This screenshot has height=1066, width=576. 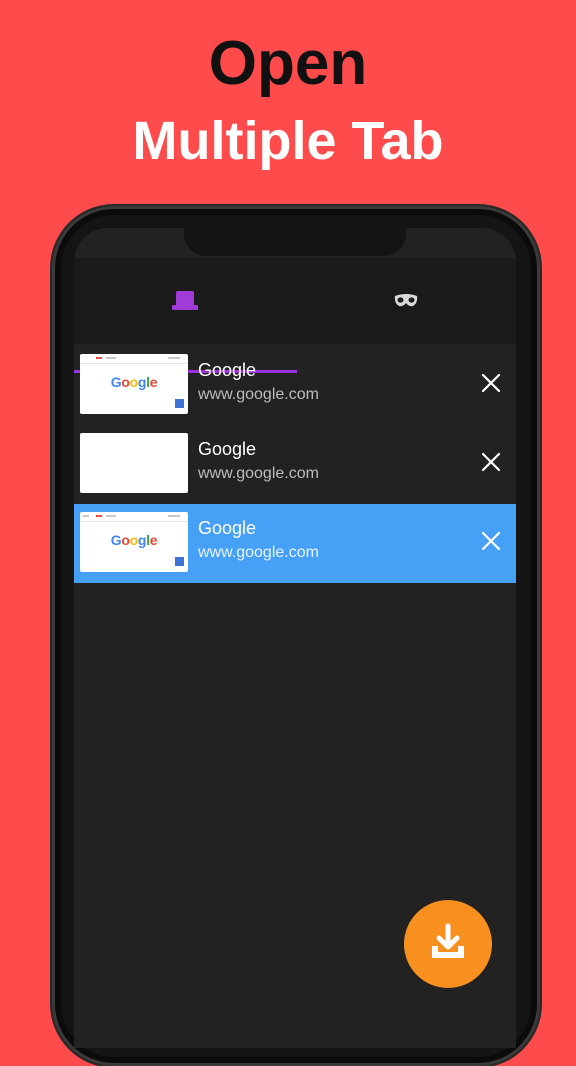 What do you see at coordinates (288, 63) in the screenshot?
I see `headline-title: Open` at bounding box center [288, 63].